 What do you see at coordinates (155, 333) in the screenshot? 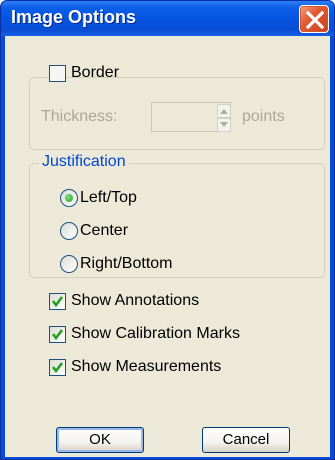
I see `show-calibration-marks-label: Show Calibration Marks` at bounding box center [155, 333].